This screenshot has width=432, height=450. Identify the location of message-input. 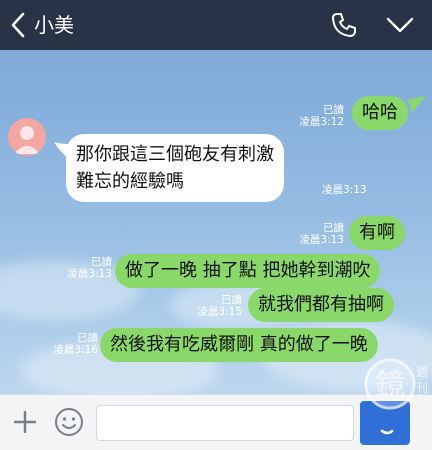
(225, 423).